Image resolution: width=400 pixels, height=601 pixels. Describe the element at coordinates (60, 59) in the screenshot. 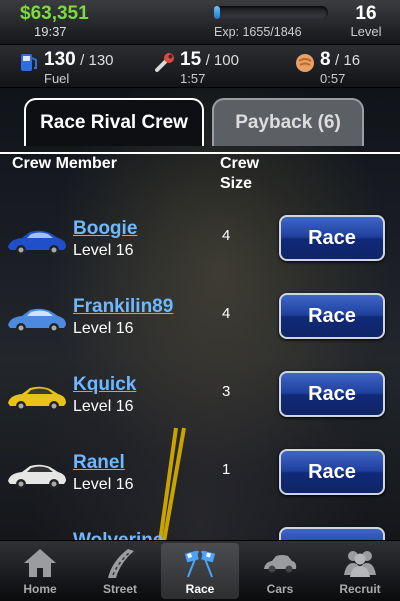

I see `fuel-current: 130` at that location.